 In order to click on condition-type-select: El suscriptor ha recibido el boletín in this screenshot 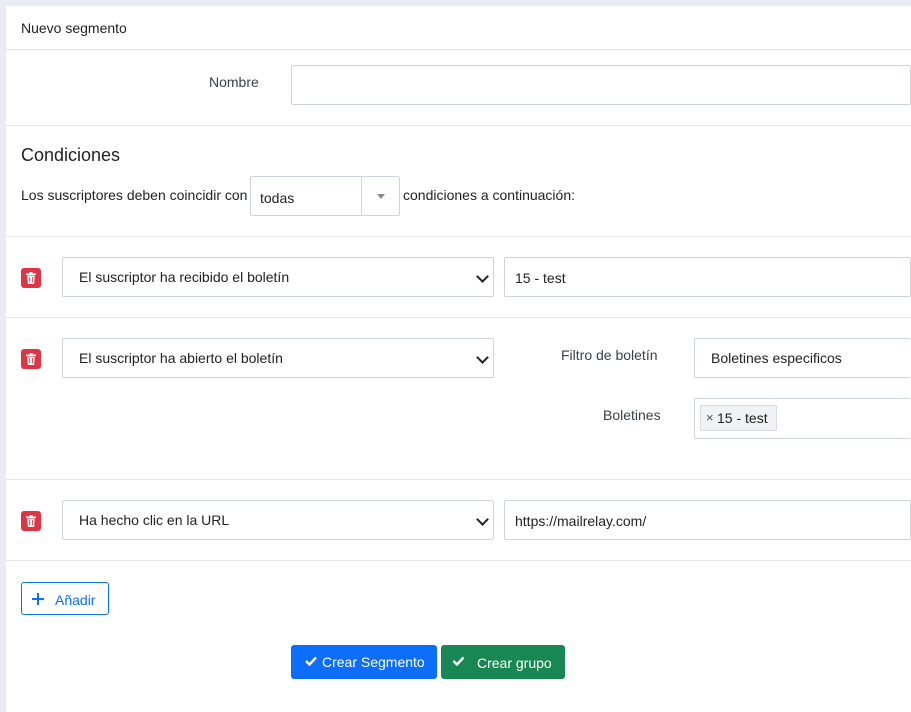, I will do `click(278, 277)`.